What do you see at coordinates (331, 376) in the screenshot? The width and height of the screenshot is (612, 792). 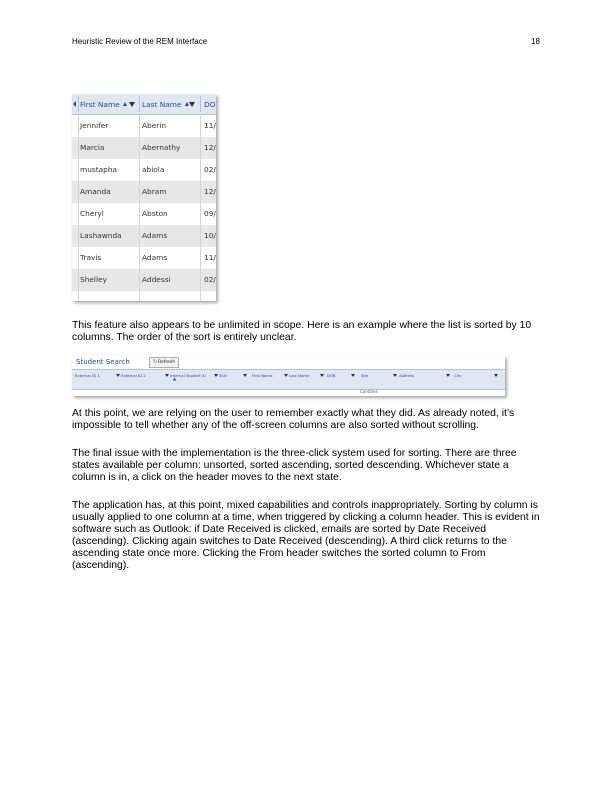 I see `column-header-dob: DOB` at bounding box center [331, 376].